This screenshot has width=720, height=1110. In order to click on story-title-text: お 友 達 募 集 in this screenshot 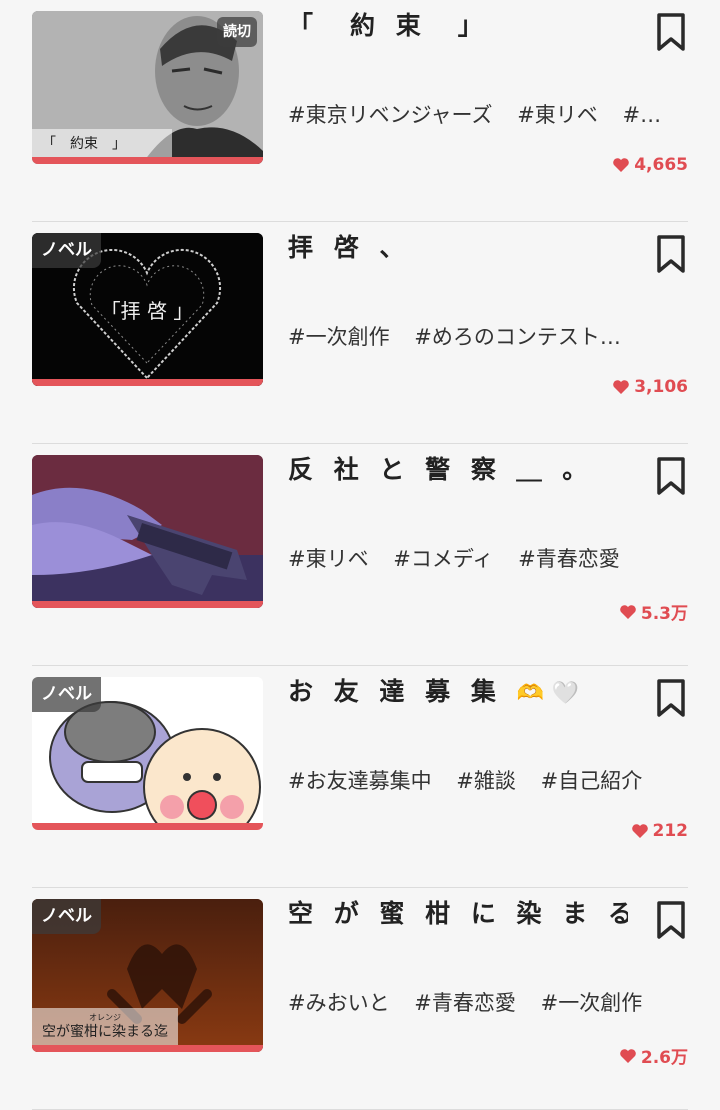, I will do `click(395, 691)`.